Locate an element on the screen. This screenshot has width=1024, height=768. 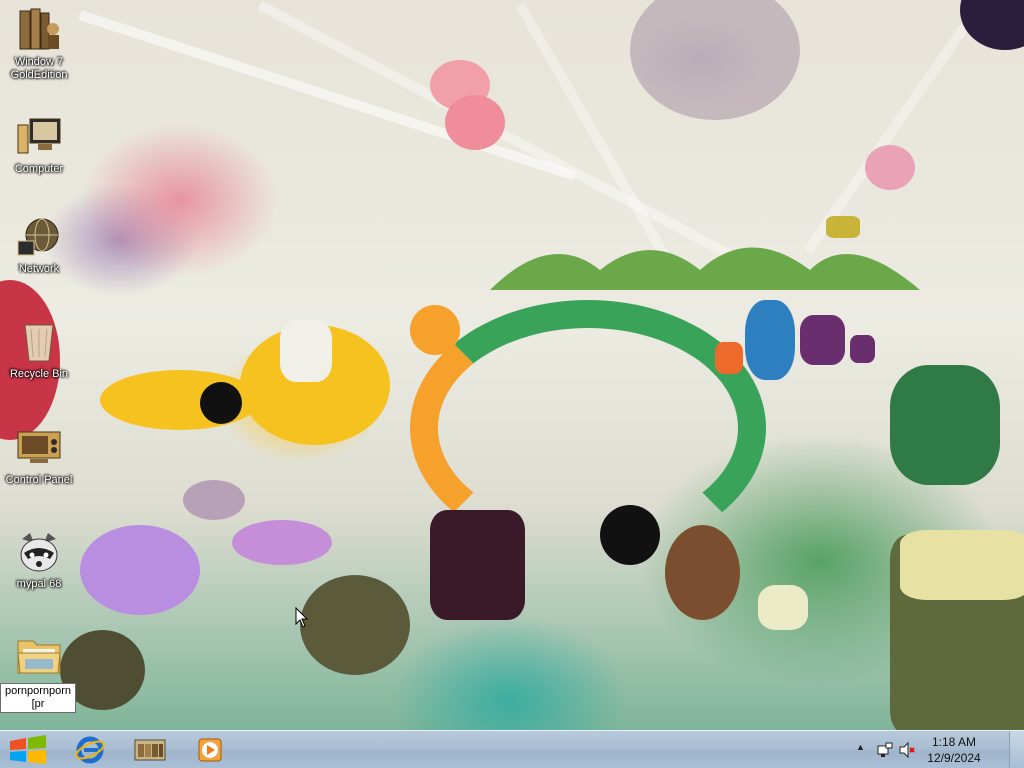
mouse-cursor-icon is located at coordinates (302, 617).